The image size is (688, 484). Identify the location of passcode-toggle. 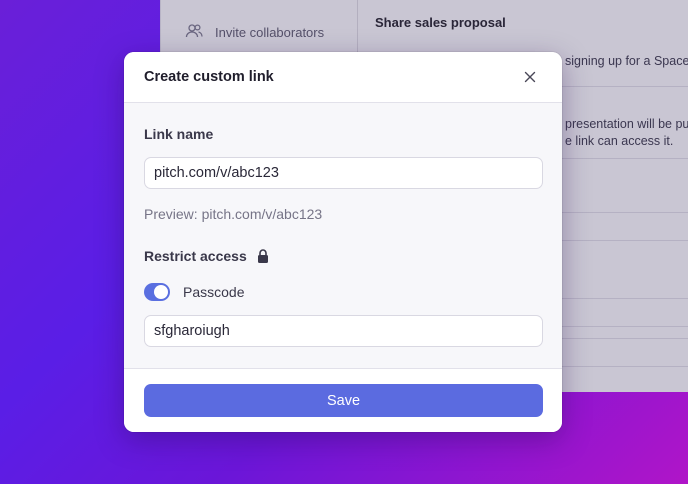
(157, 292).